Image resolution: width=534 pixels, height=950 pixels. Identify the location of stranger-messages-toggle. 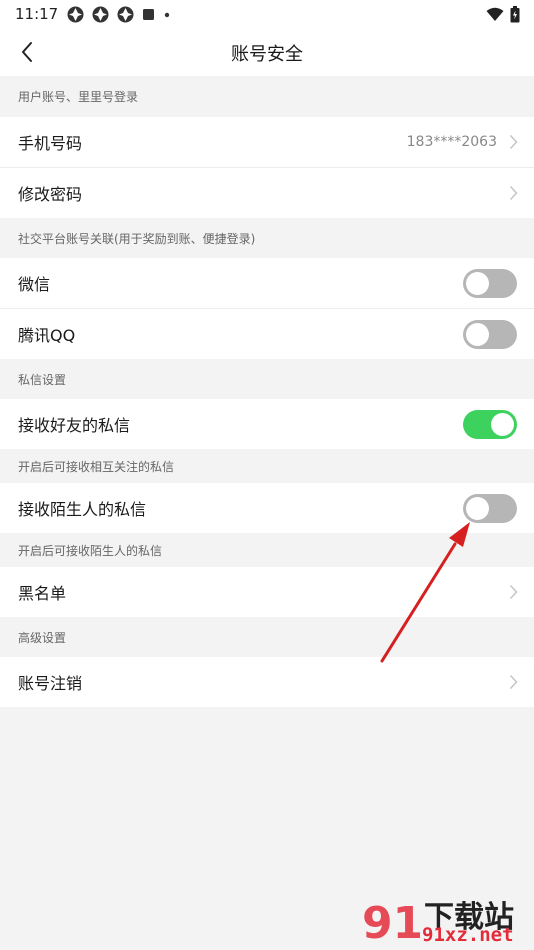
(490, 508).